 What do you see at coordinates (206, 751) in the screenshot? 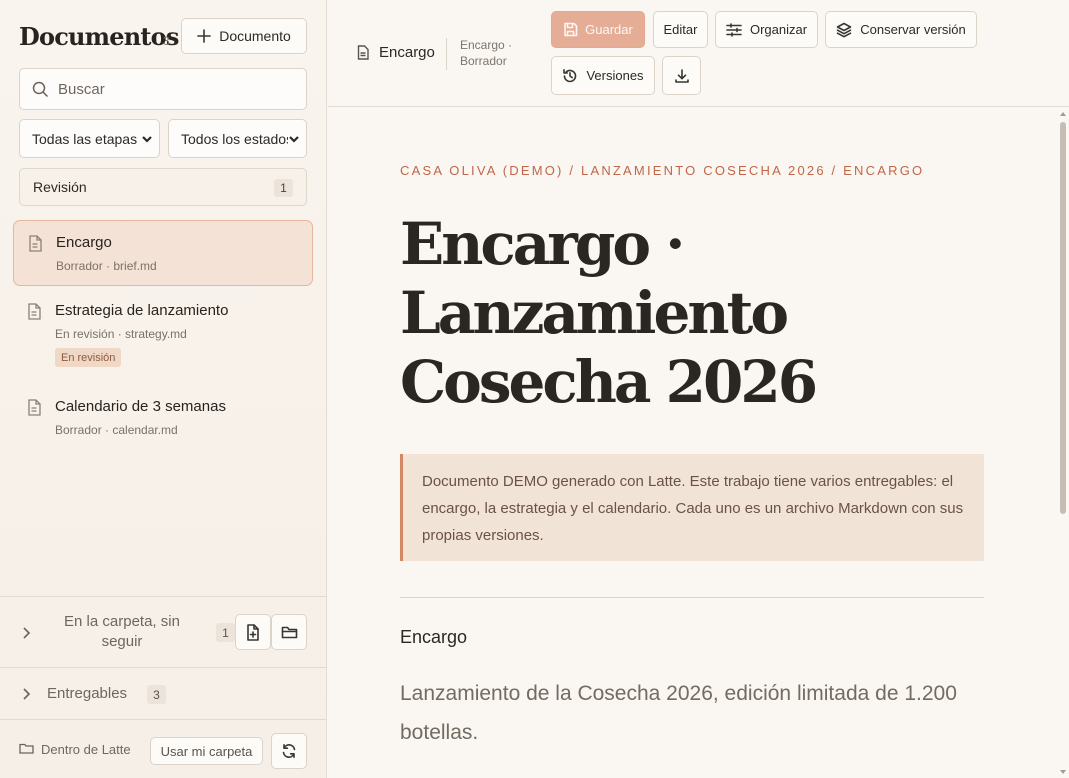
I see `use-my-folder-button: Usar mi carpeta` at bounding box center [206, 751].